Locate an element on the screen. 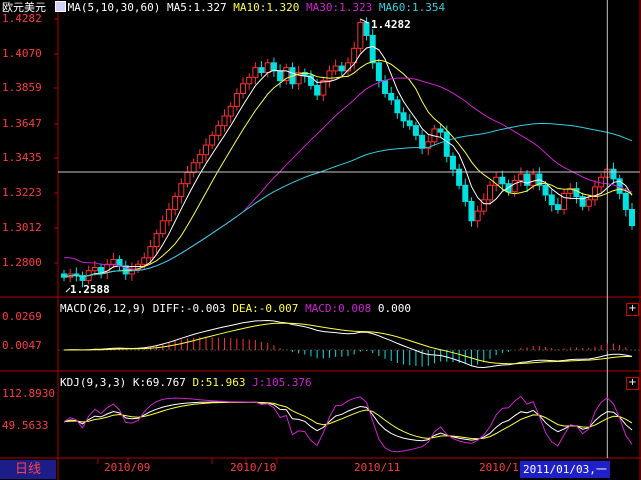 This screenshot has height=480, width=641. price-tick-1: 1.4070 is located at coordinates (22, 53).